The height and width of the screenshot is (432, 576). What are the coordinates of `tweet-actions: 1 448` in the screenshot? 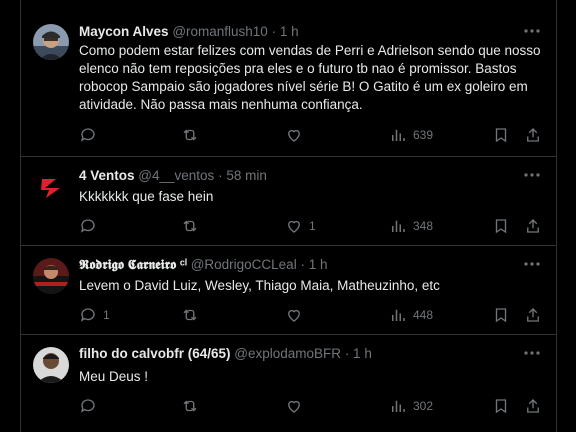 It's located at (311, 315).